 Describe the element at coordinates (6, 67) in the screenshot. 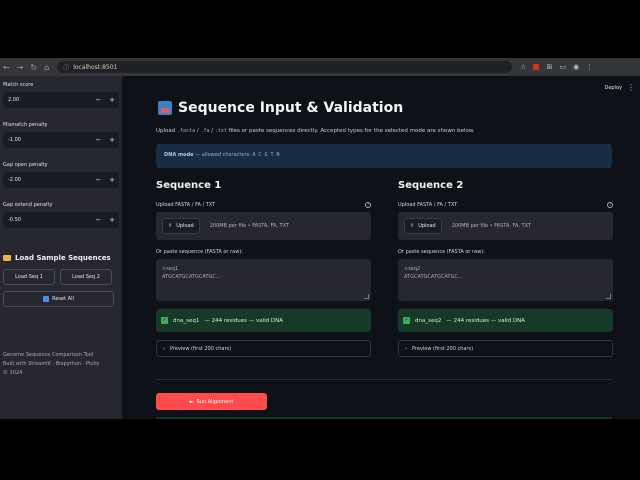

I see `back-icon: ←` at that location.